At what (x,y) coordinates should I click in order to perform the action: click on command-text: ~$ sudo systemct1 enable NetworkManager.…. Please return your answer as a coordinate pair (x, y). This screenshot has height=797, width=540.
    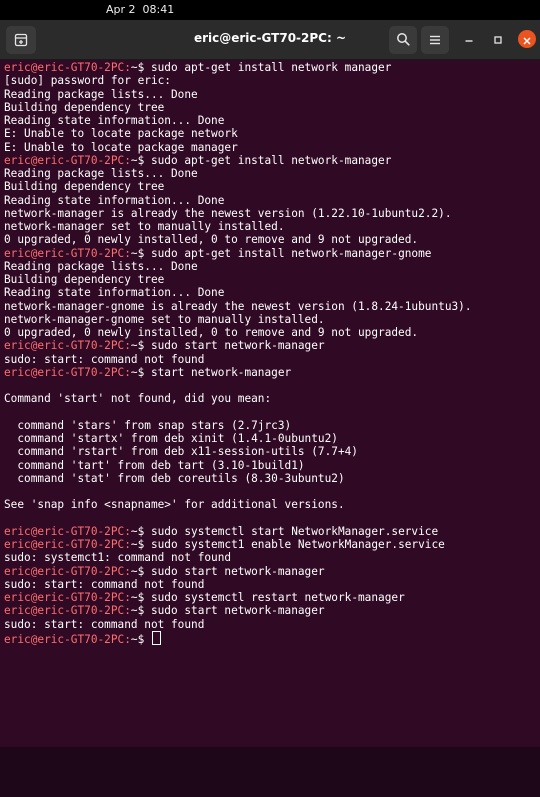
    Looking at the image, I should click on (287, 544).